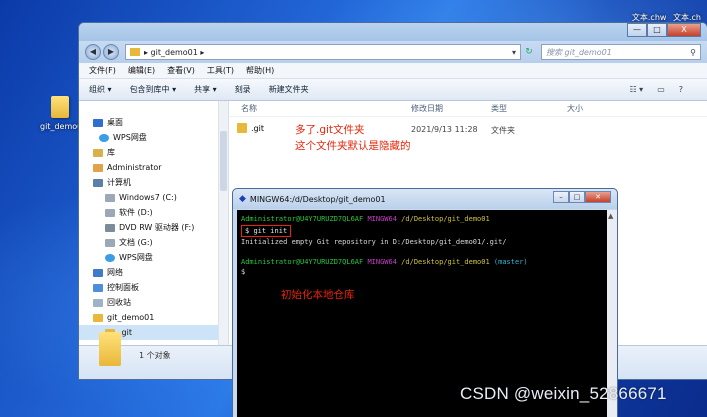 This screenshot has height=417, width=707. Describe the element at coordinates (636, 89) in the screenshot. I see `view-options-icon: ☷ ▾` at that location.